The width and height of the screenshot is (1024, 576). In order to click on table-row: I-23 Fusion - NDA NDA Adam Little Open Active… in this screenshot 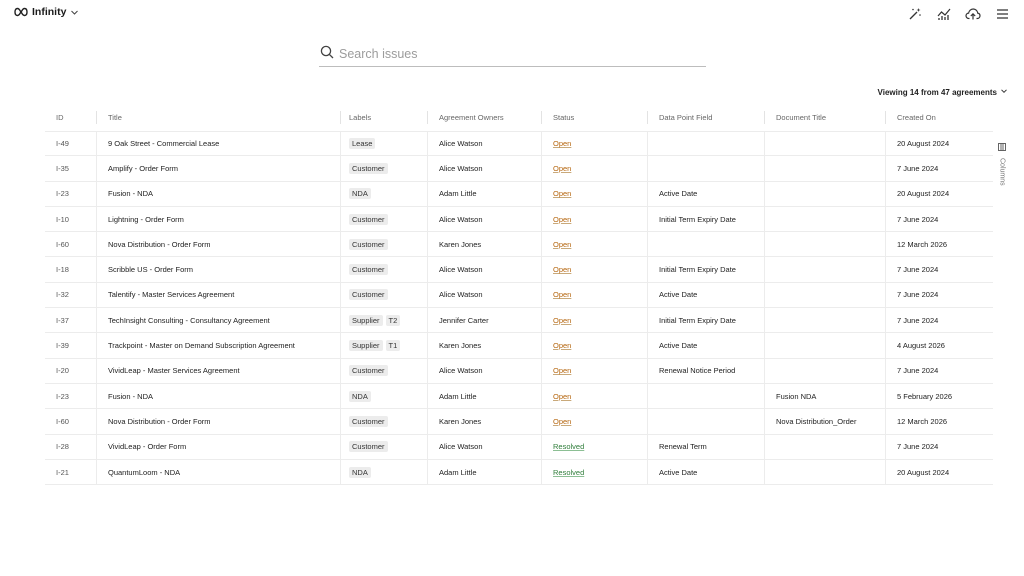, I will do `click(519, 194)`.